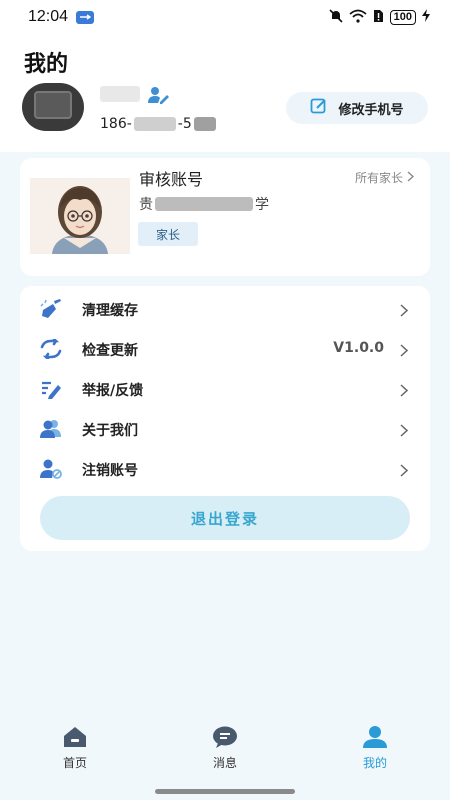 The height and width of the screenshot is (800, 450). What do you see at coordinates (159, 97) in the screenshot?
I see `edit-profile-icon` at bounding box center [159, 97].